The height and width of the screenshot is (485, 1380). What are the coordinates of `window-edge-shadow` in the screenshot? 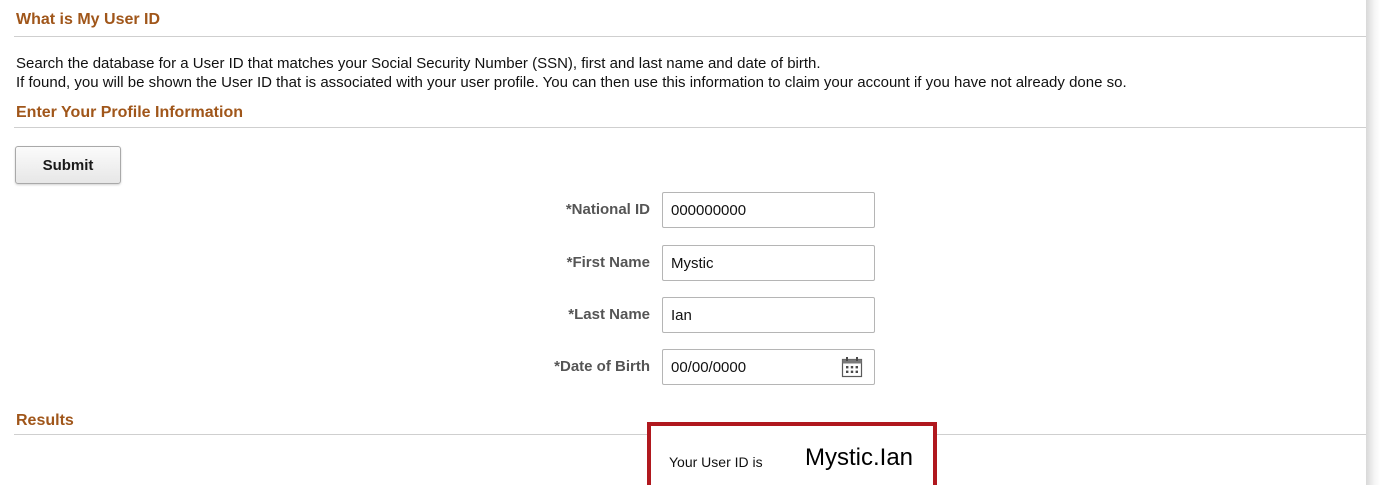 It's located at (1373, 242).